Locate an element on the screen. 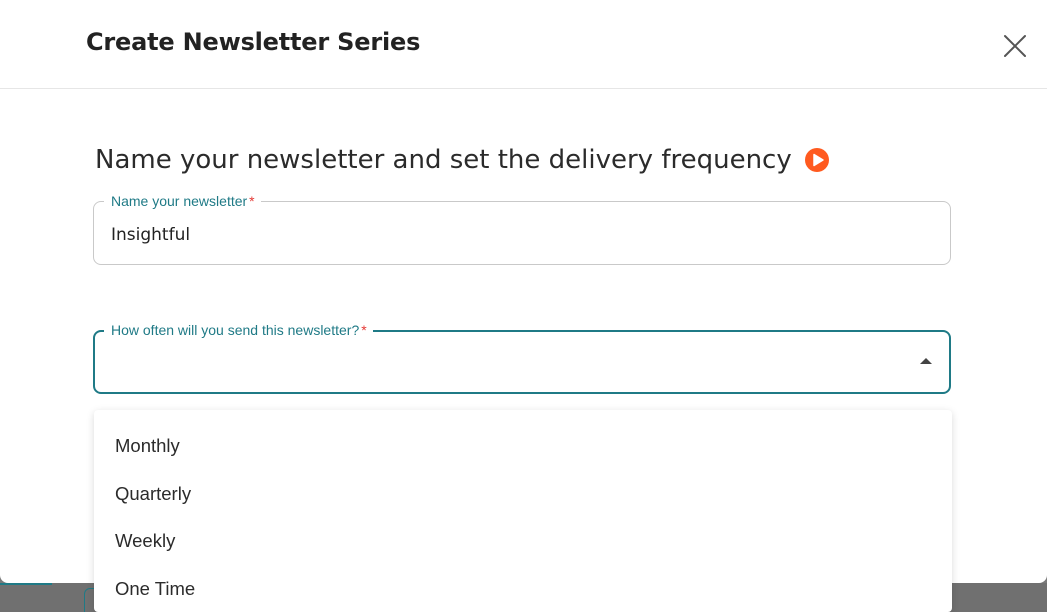 The image size is (1047, 612). newsletter-name-field: Name your newsletter * Insightful is located at coordinates (522, 228).